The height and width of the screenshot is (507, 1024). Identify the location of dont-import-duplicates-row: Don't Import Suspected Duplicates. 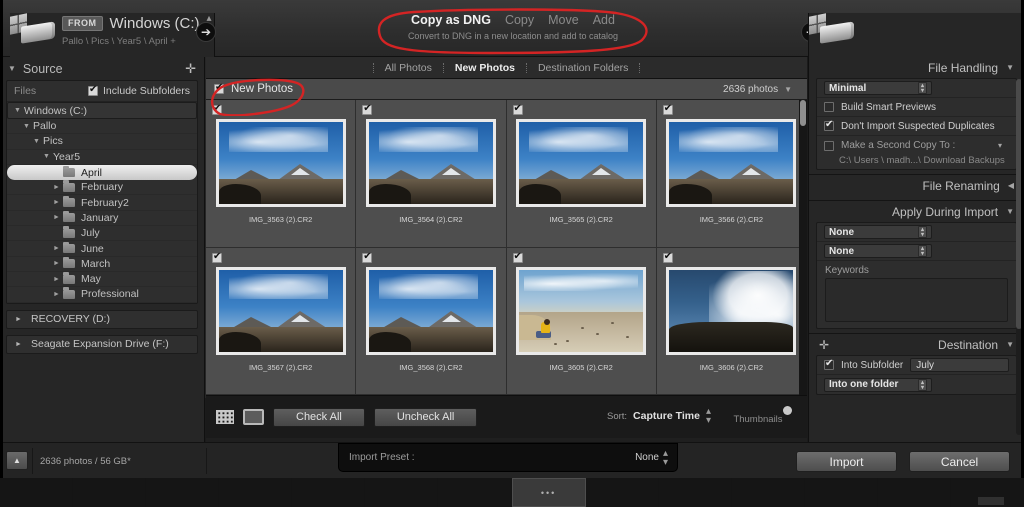
(916, 126).